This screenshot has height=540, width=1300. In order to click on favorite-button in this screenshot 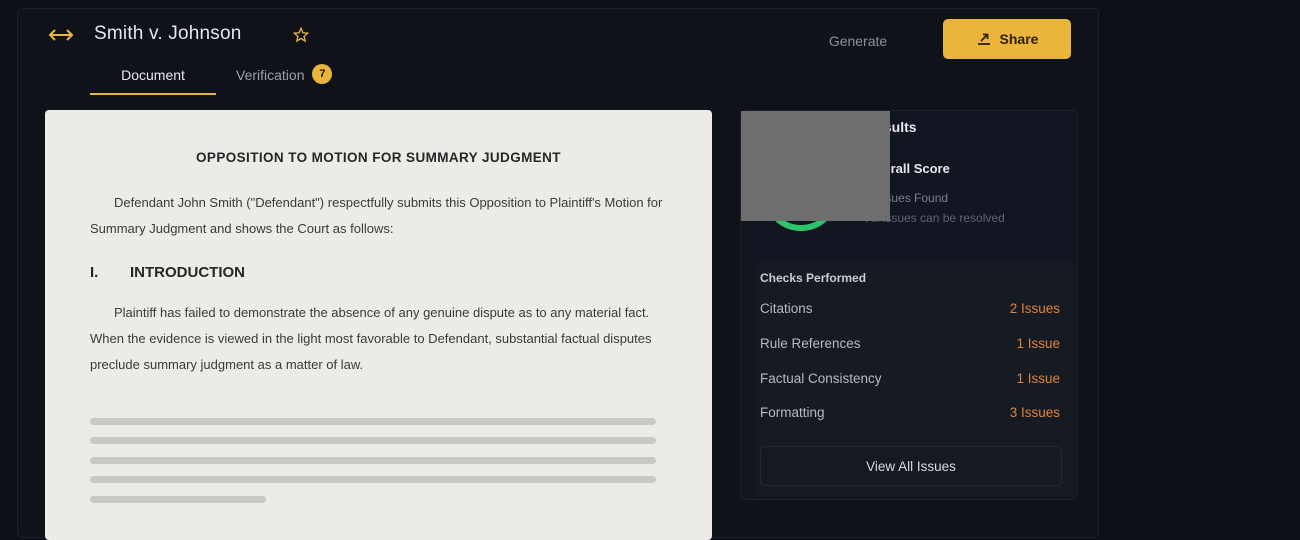, I will do `click(301, 35)`.